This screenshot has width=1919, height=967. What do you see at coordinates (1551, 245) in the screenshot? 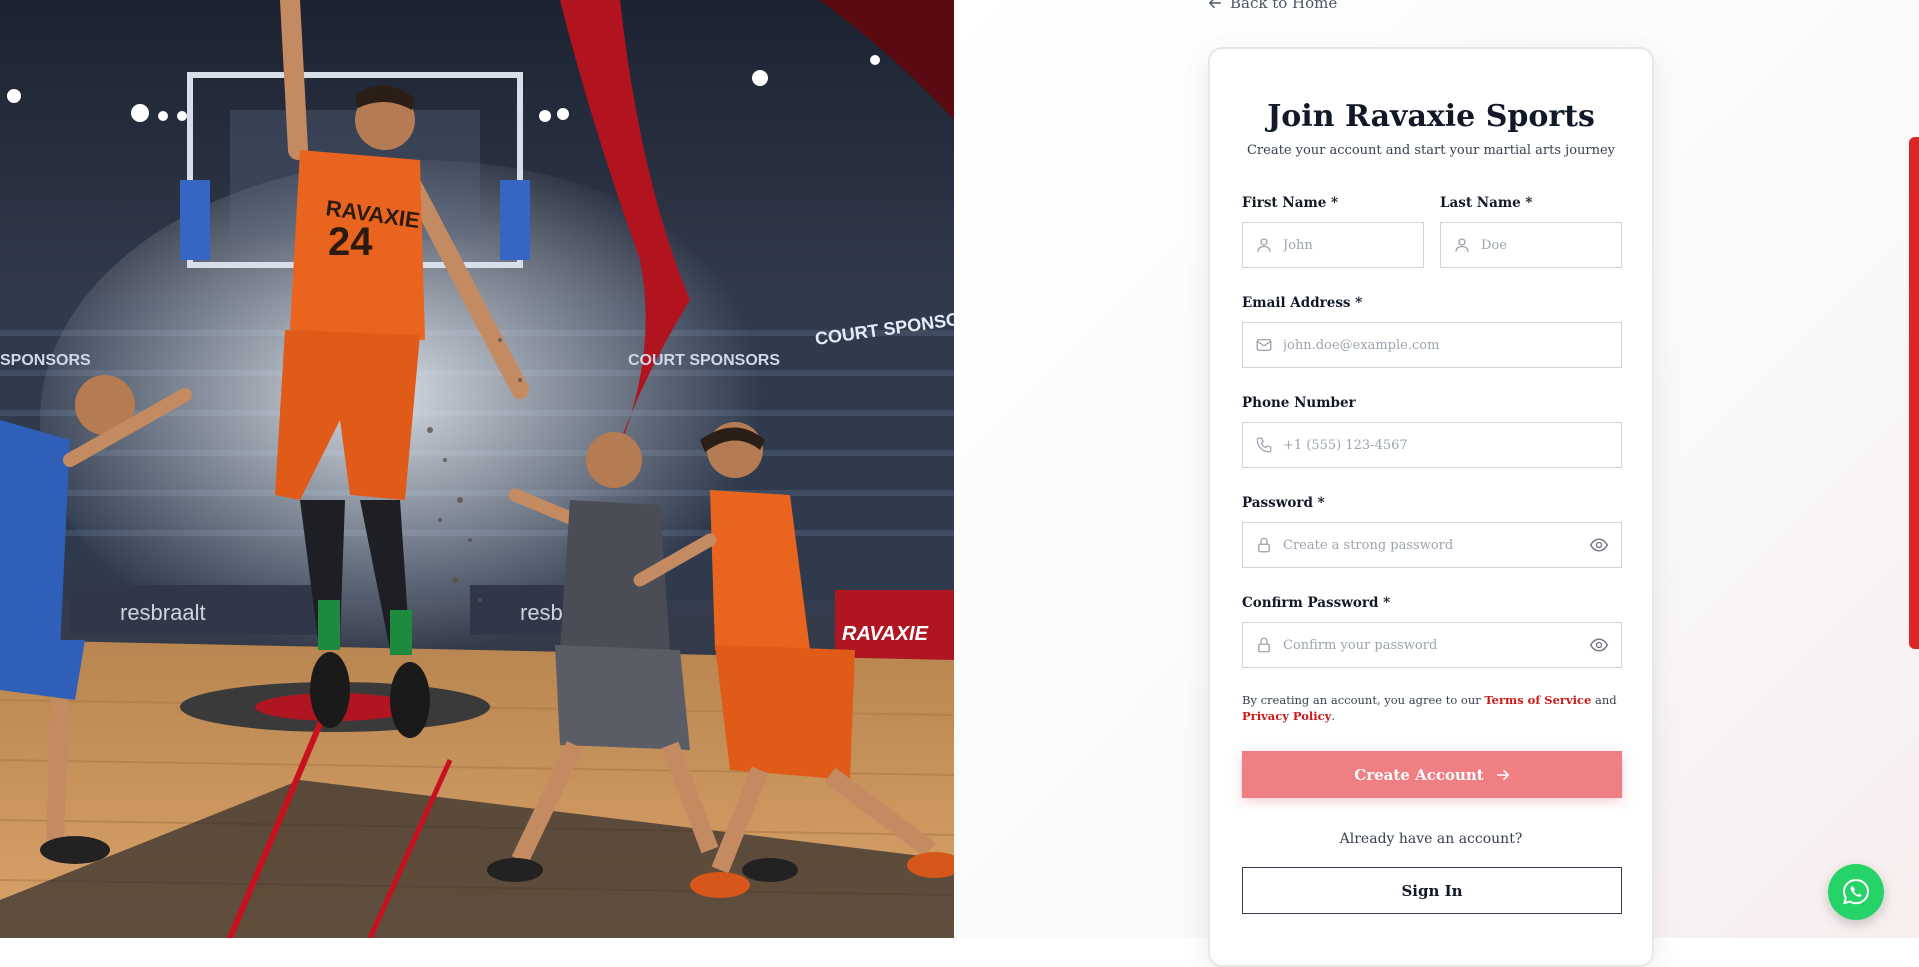
I see `last-name-input` at bounding box center [1551, 245].